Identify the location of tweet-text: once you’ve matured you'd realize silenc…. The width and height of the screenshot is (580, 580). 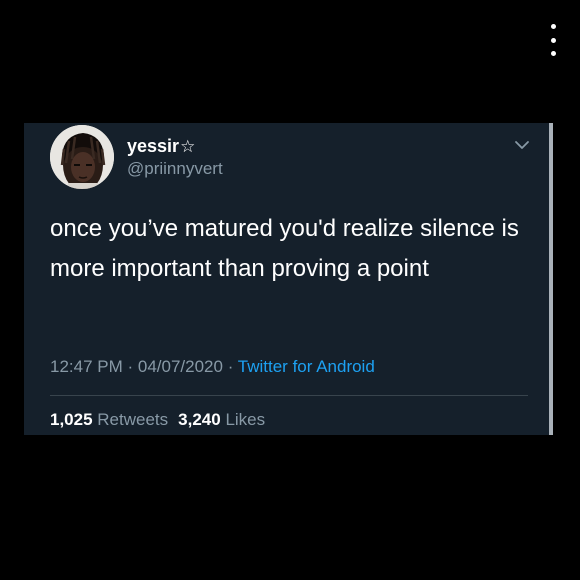
(284, 248).